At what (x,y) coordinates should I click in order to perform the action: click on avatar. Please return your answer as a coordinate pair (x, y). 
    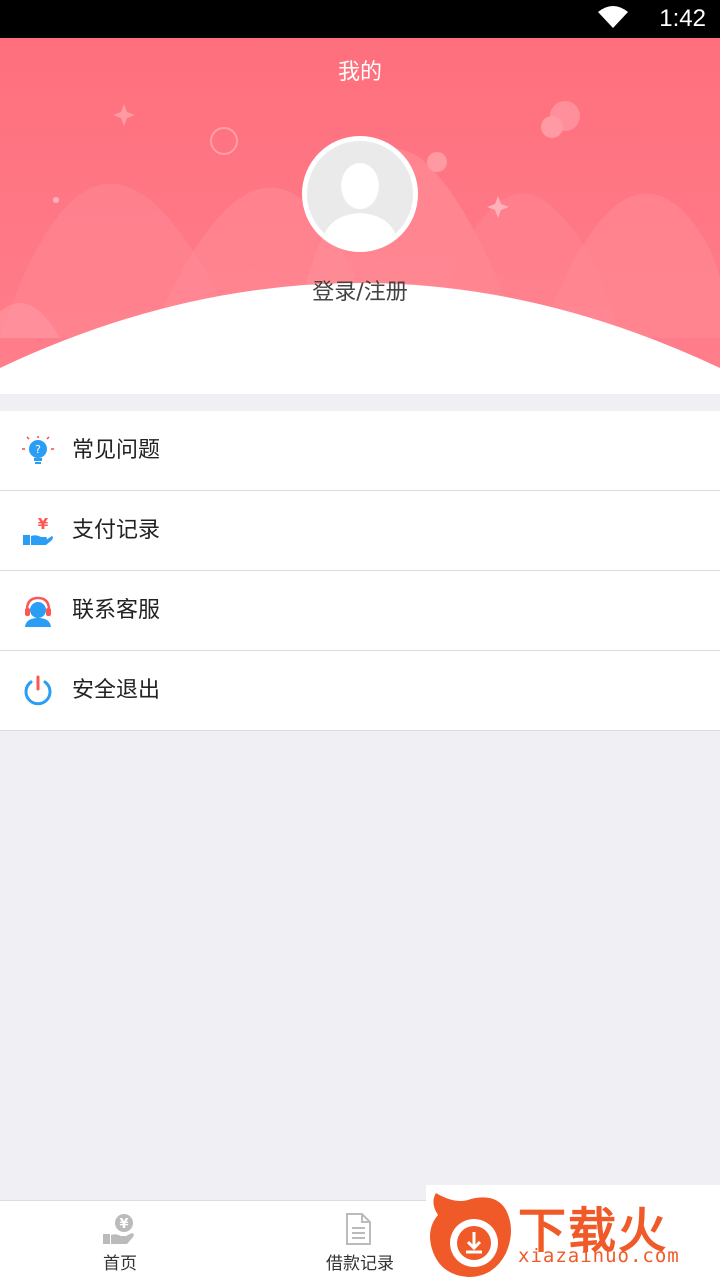
    Looking at the image, I should click on (360, 194).